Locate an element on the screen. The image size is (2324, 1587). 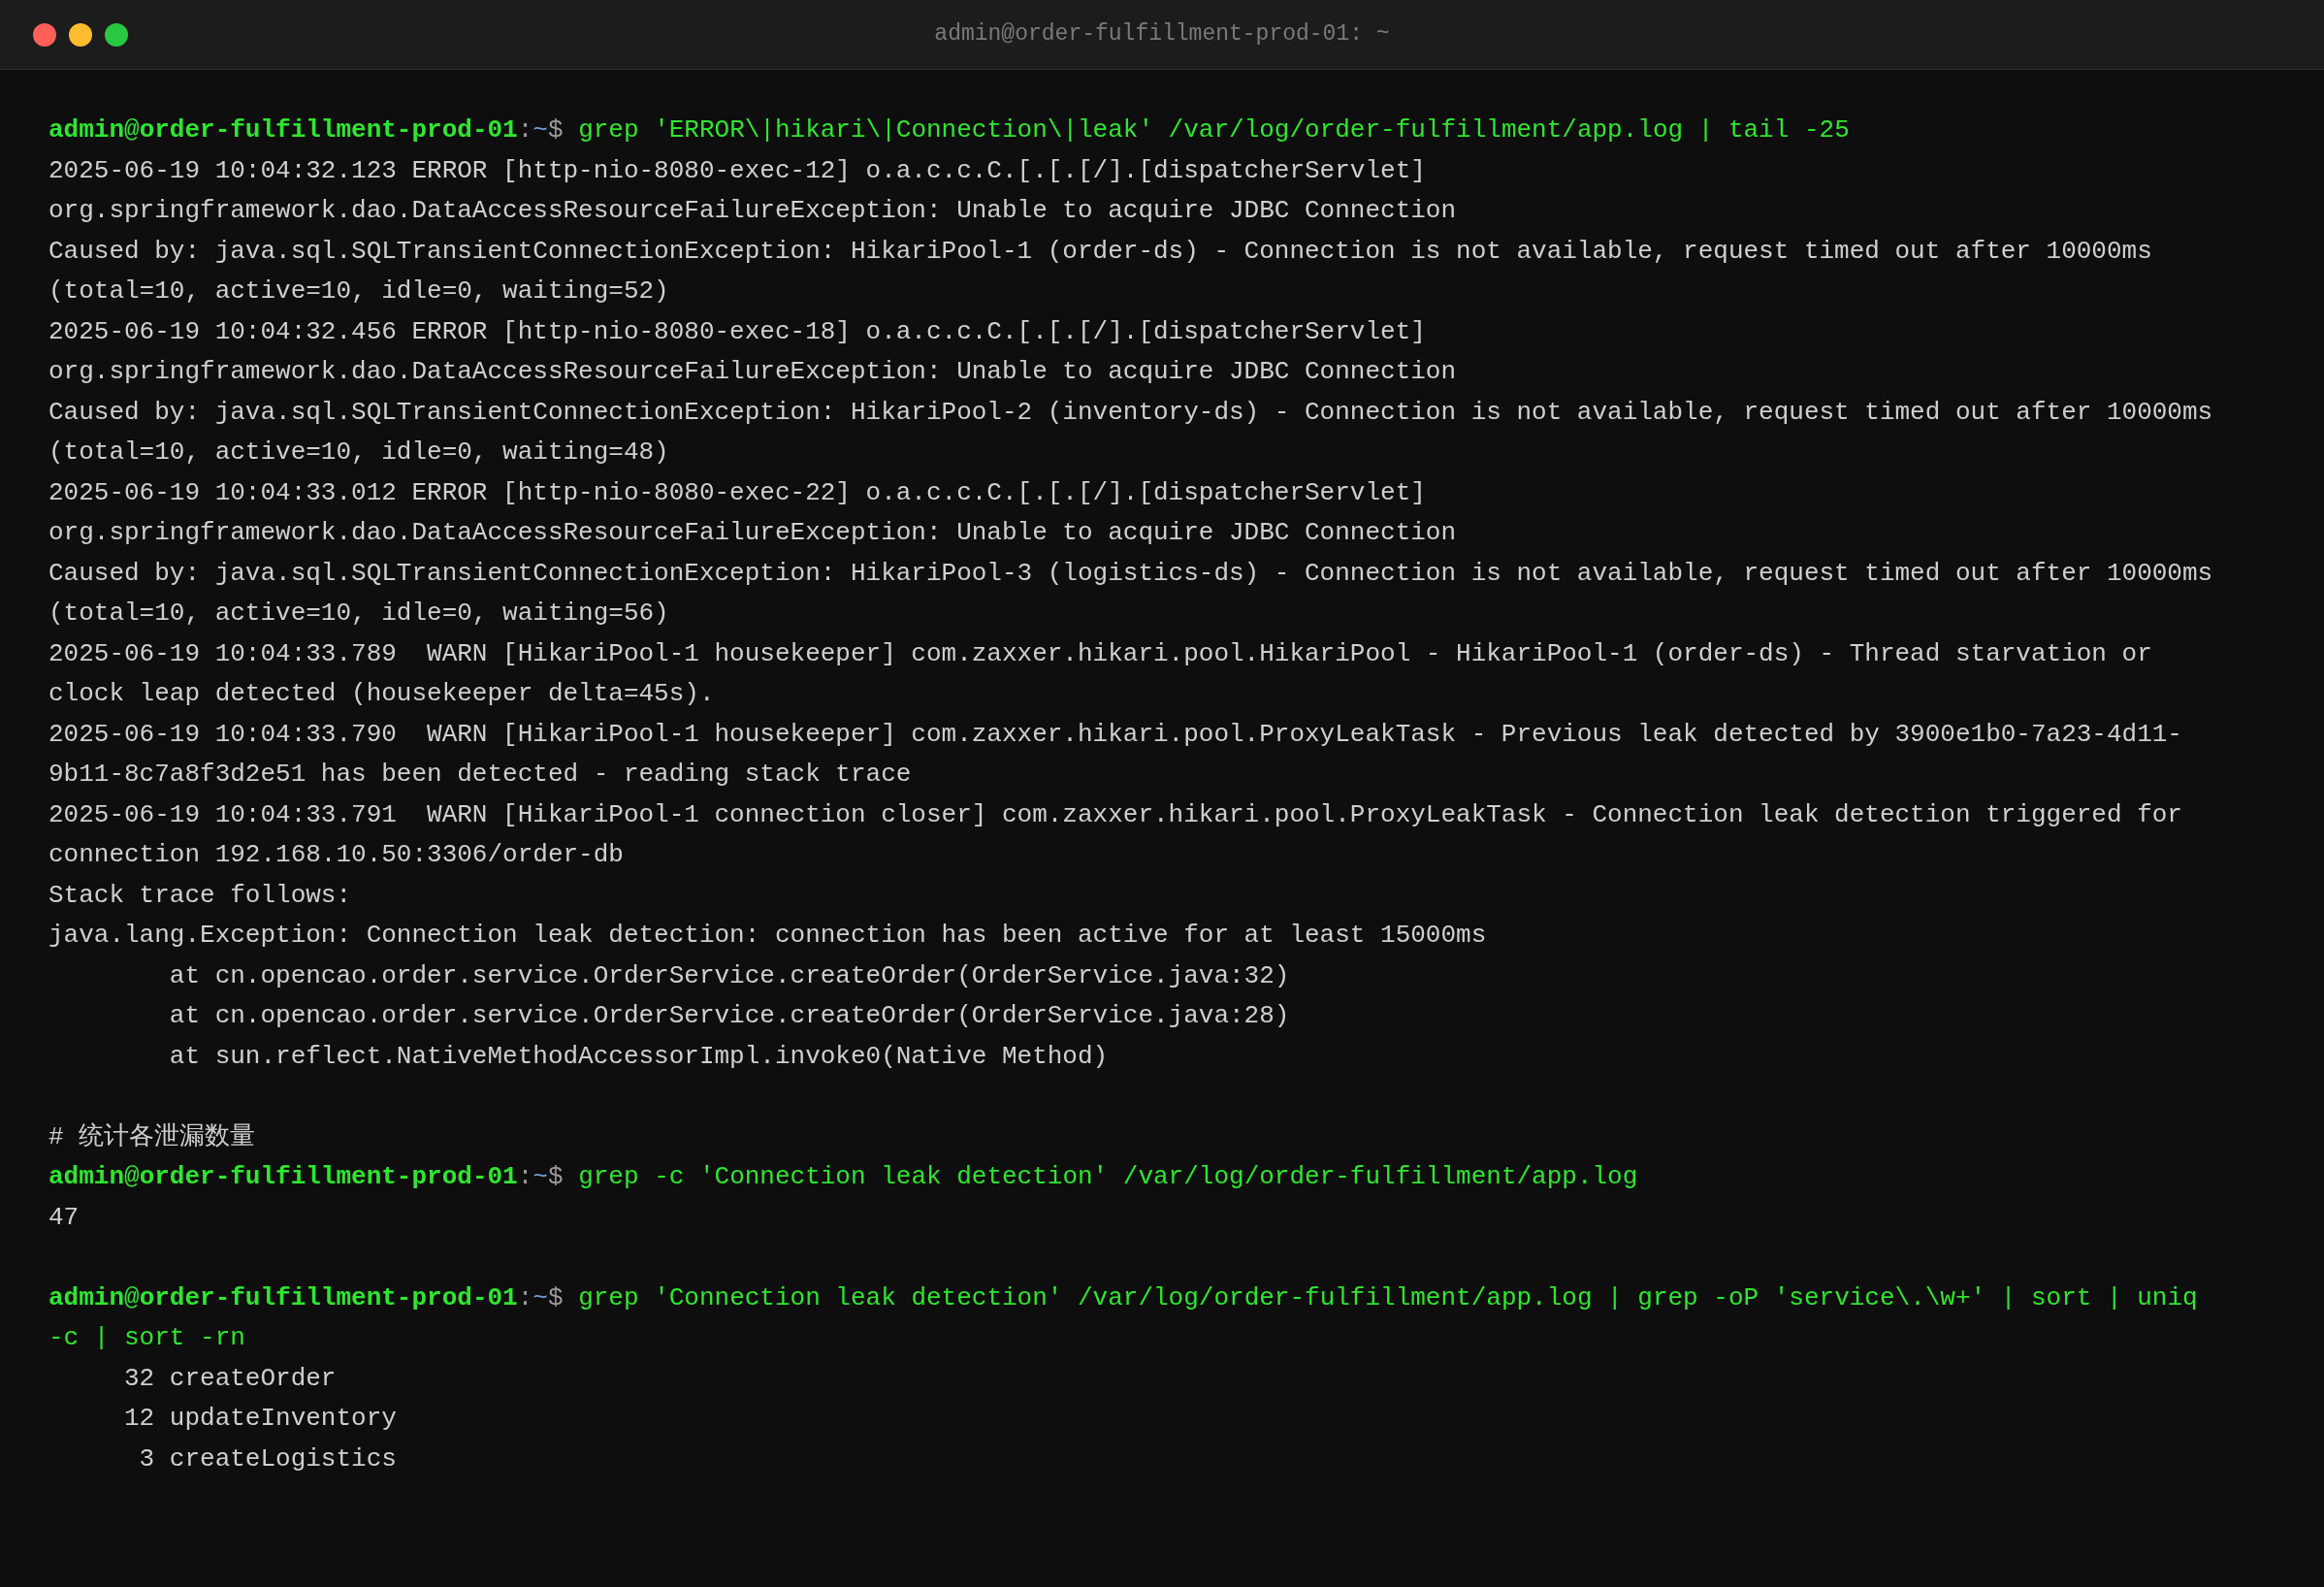
command-text: grep 'Connection leak detection' /var/log/order-fulfillment/app.log | grep -oP 'service\.\w+' | sort | uniq is located at coordinates (1388, 1297).